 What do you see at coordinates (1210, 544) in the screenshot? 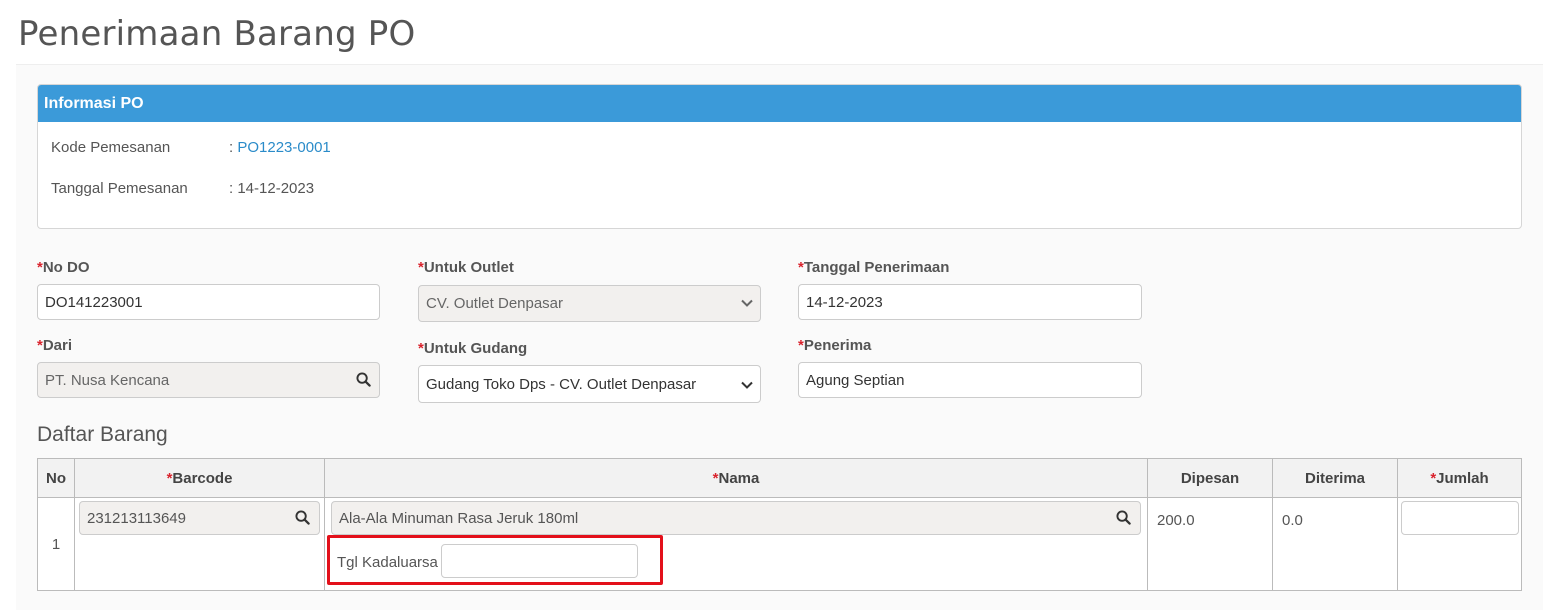
I see `ordered-cell: 200.0` at bounding box center [1210, 544].